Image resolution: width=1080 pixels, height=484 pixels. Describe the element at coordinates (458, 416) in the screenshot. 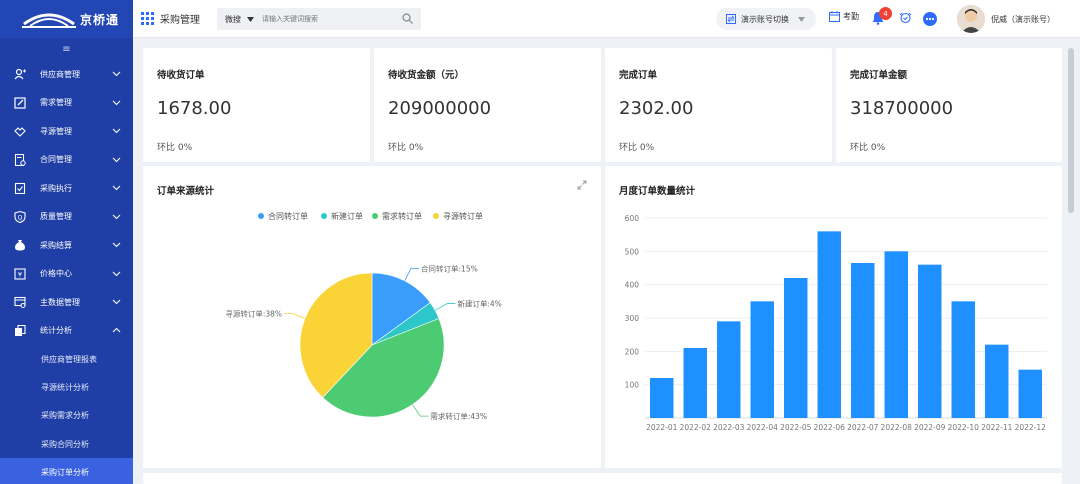

I see `pie-slice-label: 需求转订单:43%` at that location.